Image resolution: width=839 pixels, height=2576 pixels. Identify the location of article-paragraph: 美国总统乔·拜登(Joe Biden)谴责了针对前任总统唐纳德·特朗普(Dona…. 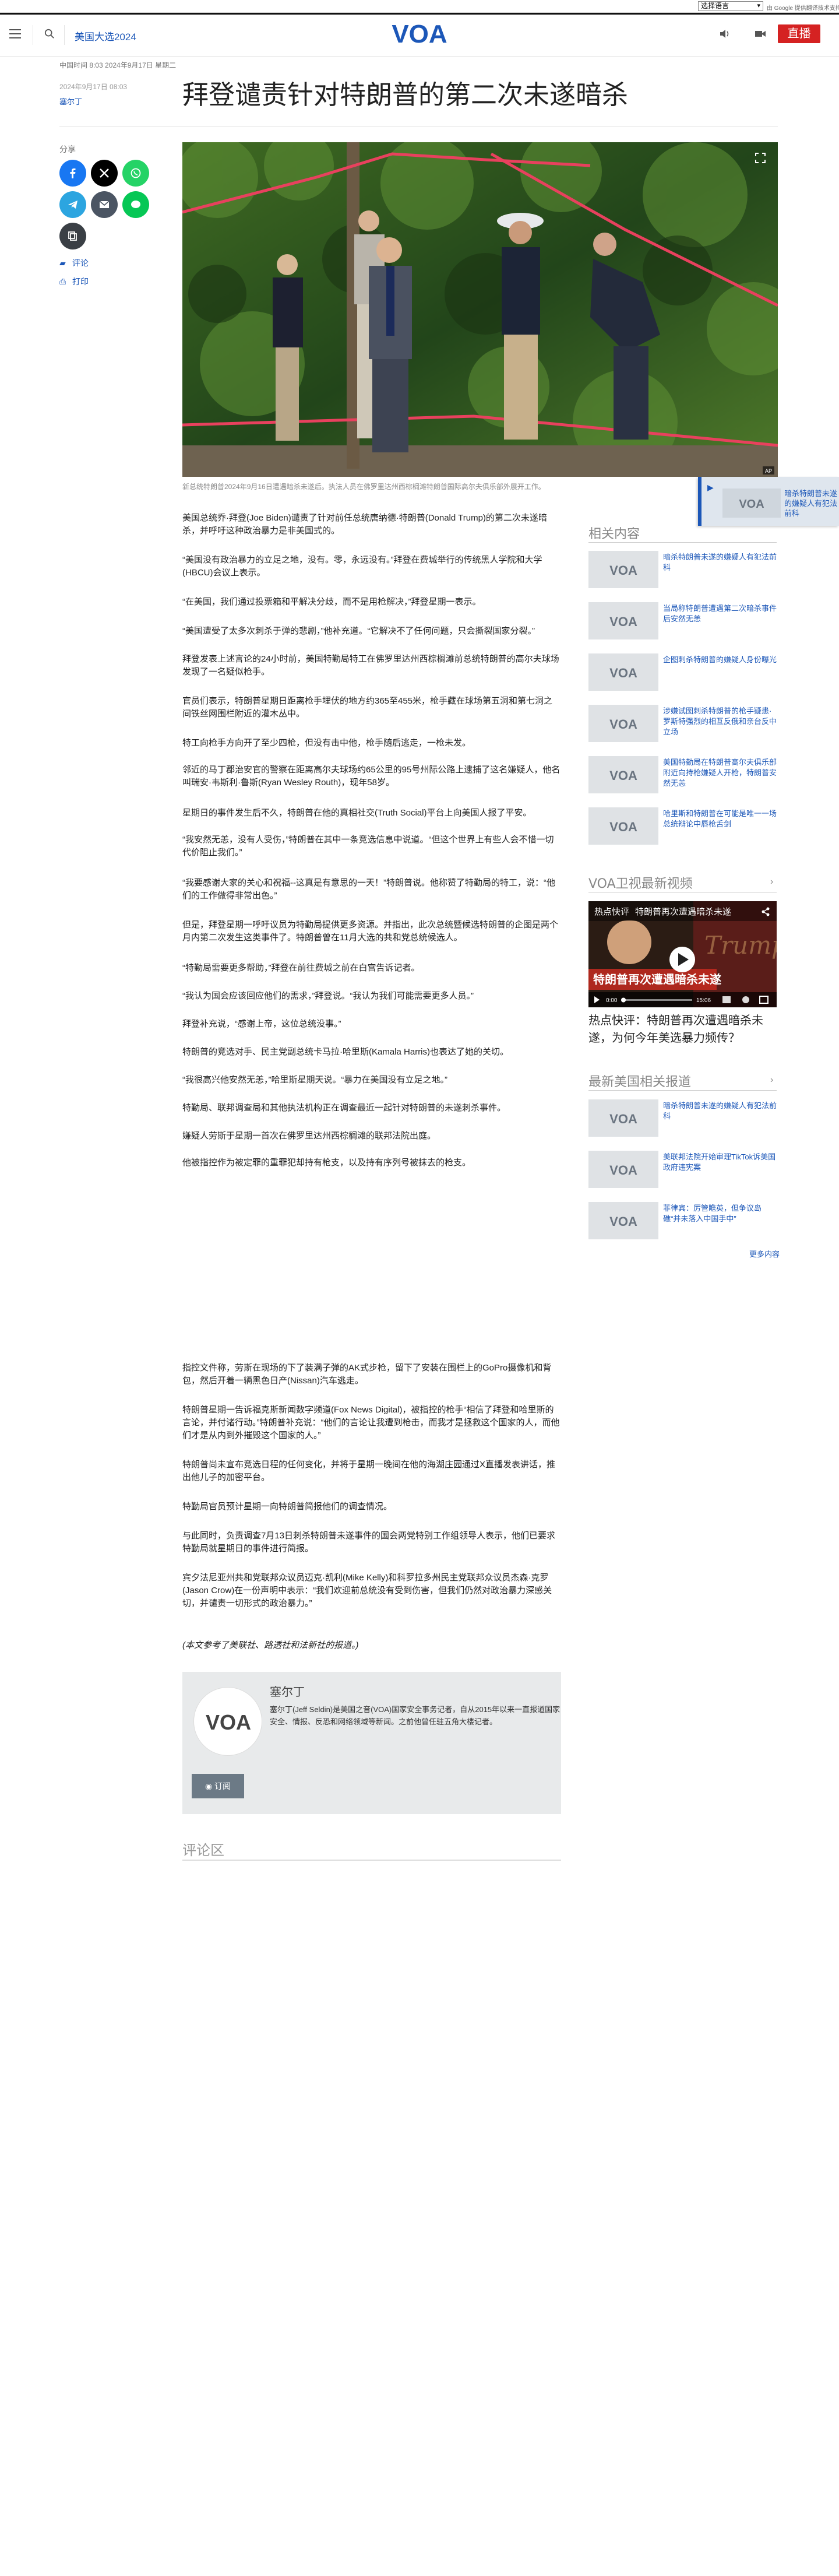
(365, 524).